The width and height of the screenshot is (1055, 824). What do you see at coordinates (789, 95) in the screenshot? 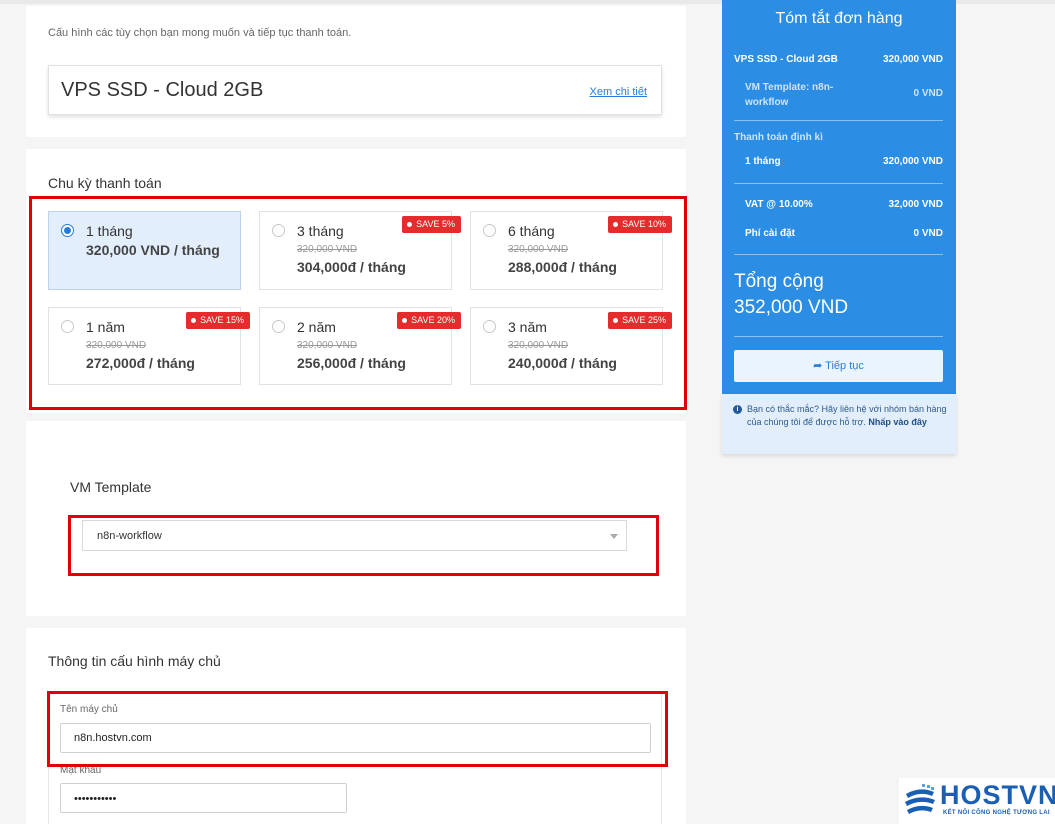
I see `summary-template: VM Template: n8n-workflow` at bounding box center [789, 95].